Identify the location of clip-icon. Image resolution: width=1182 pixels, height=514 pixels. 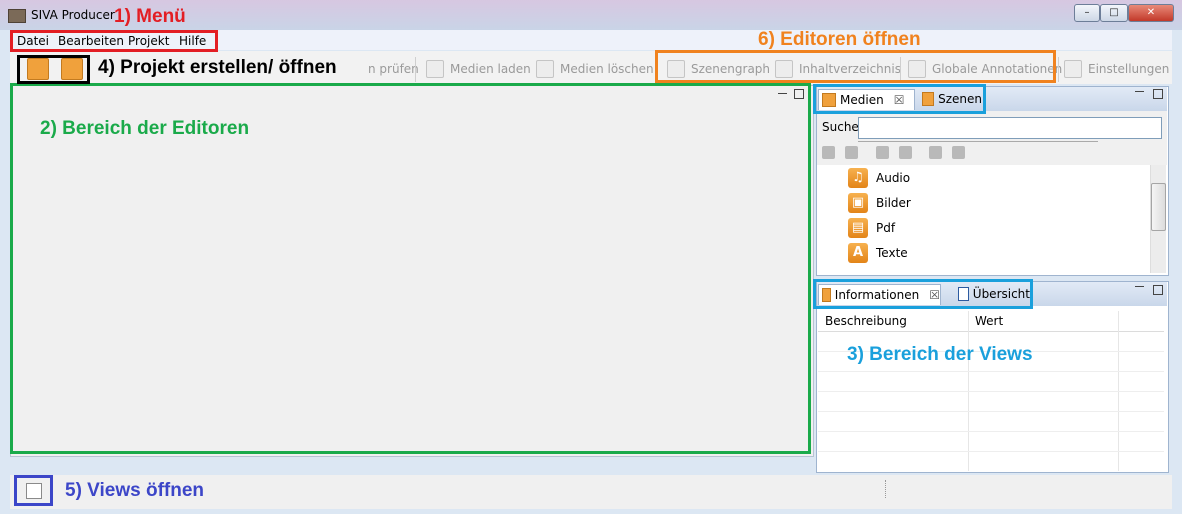
(935, 152).